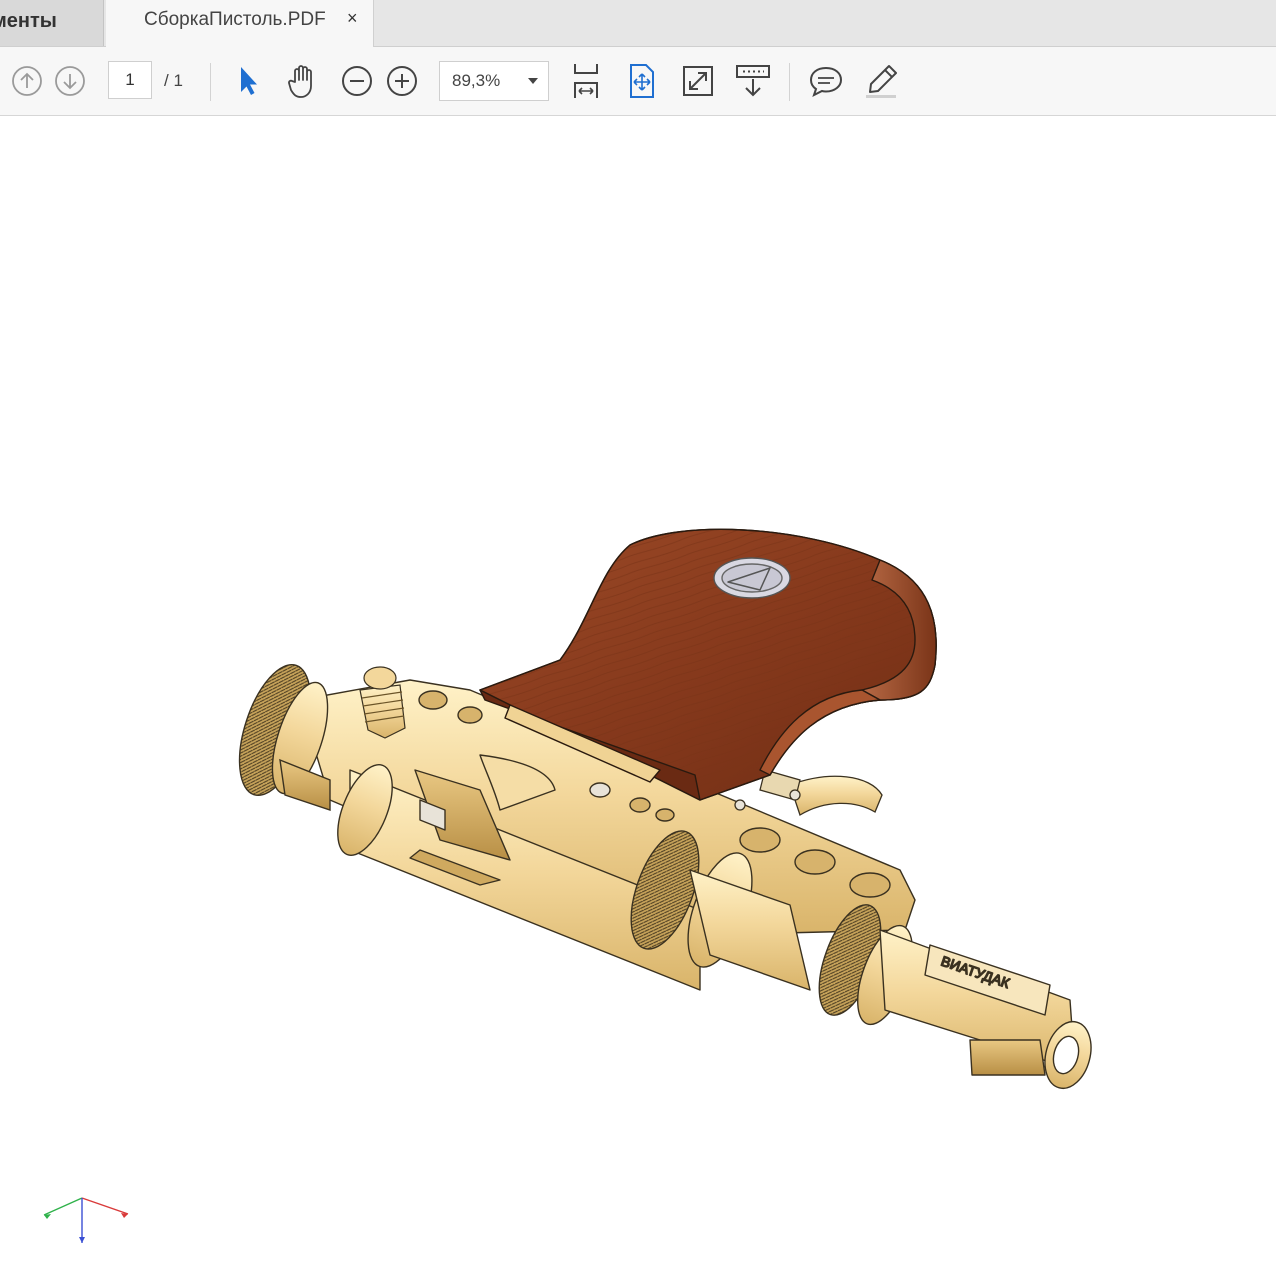  I want to click on fit-page-button, so click(642, 81).